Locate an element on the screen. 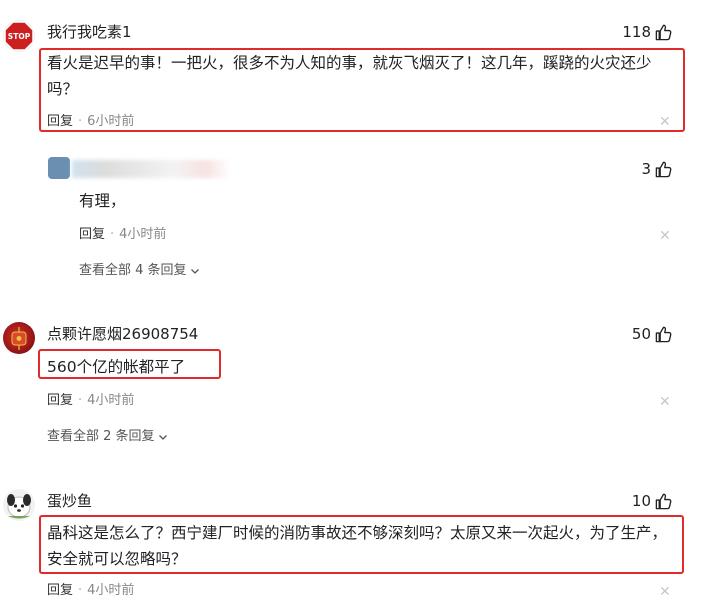 The image size is (702, 612). comment-username: 我行我吃素1 is located at coordinates (89, 32).